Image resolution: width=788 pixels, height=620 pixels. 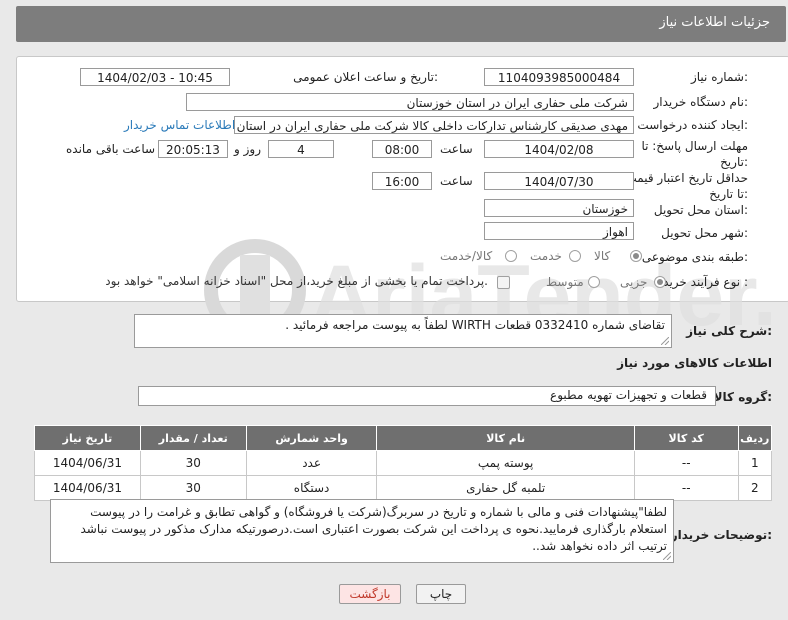 I want to click on table-row: 1 -- پوسته پمپ عدد 30 1404/06/31, so click(x=403, y=463).